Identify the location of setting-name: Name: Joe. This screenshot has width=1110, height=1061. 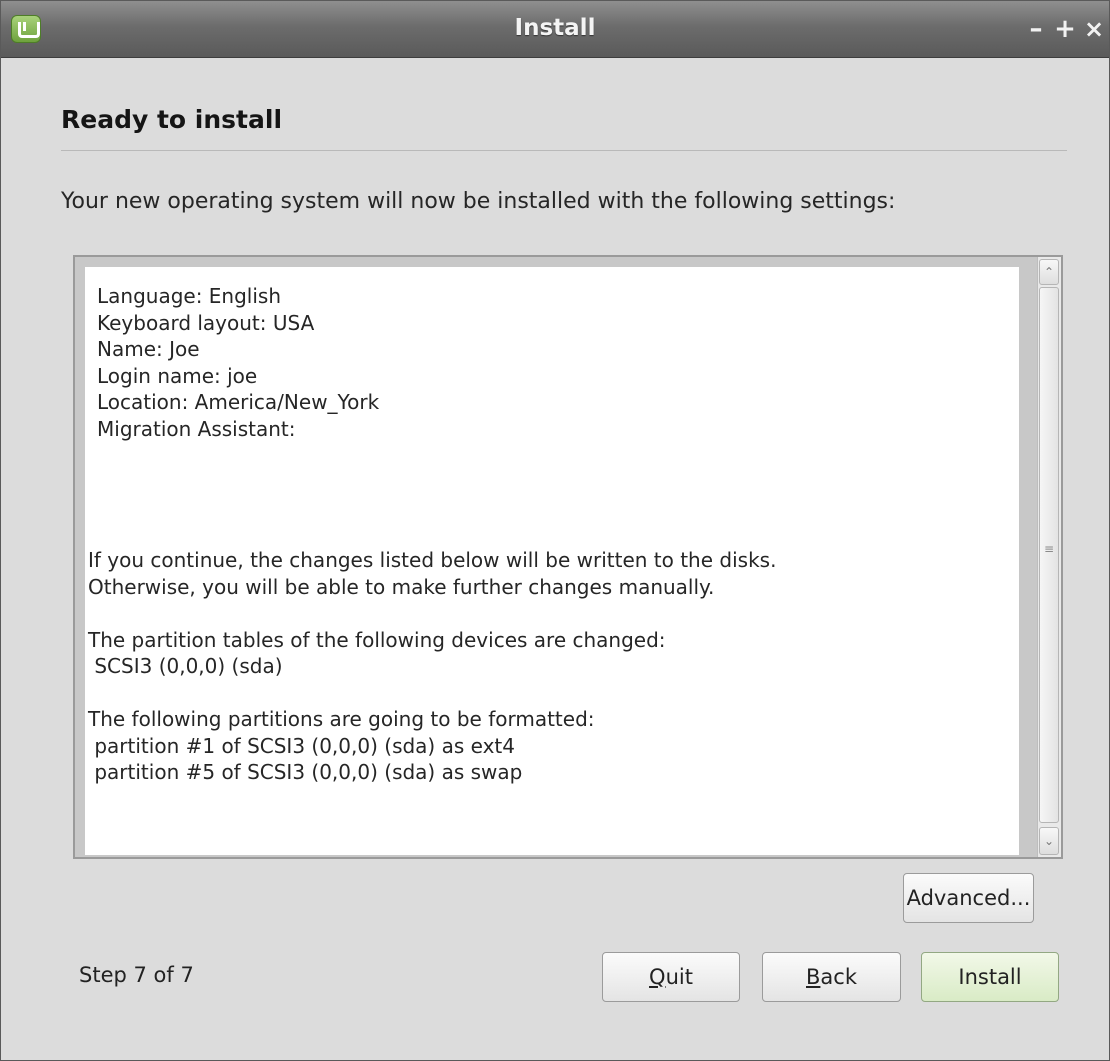
(148, 349).